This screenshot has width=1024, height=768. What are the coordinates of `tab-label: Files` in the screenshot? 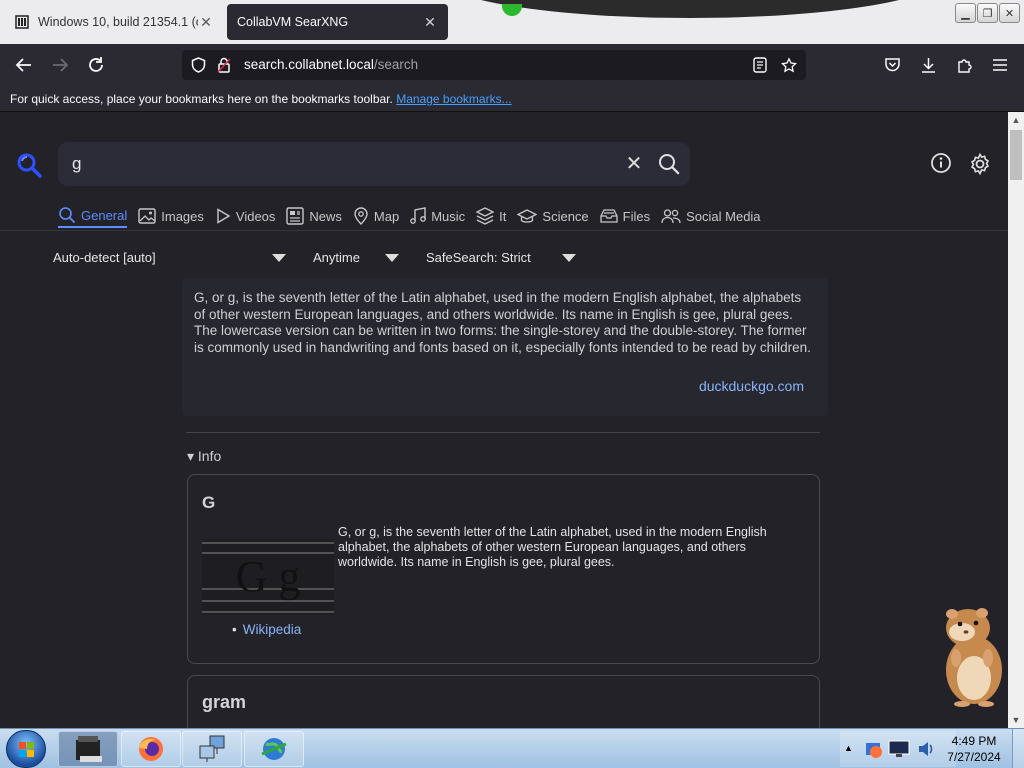 It's located at (636, 216).